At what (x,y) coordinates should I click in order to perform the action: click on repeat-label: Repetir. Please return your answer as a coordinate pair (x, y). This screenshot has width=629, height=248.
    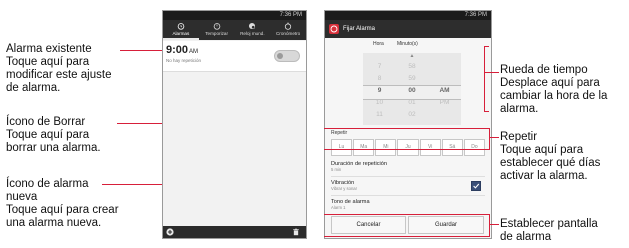
    Looking at the image, I should click on (339, 133).